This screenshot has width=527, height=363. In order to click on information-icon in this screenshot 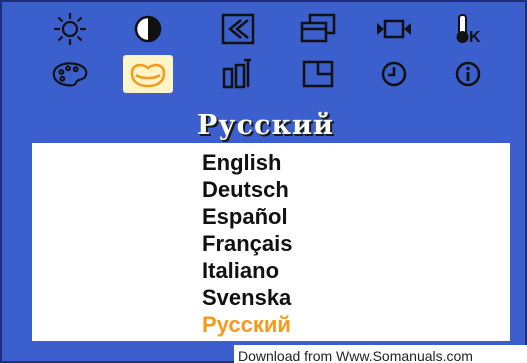, I will do `click(468, 74)`.